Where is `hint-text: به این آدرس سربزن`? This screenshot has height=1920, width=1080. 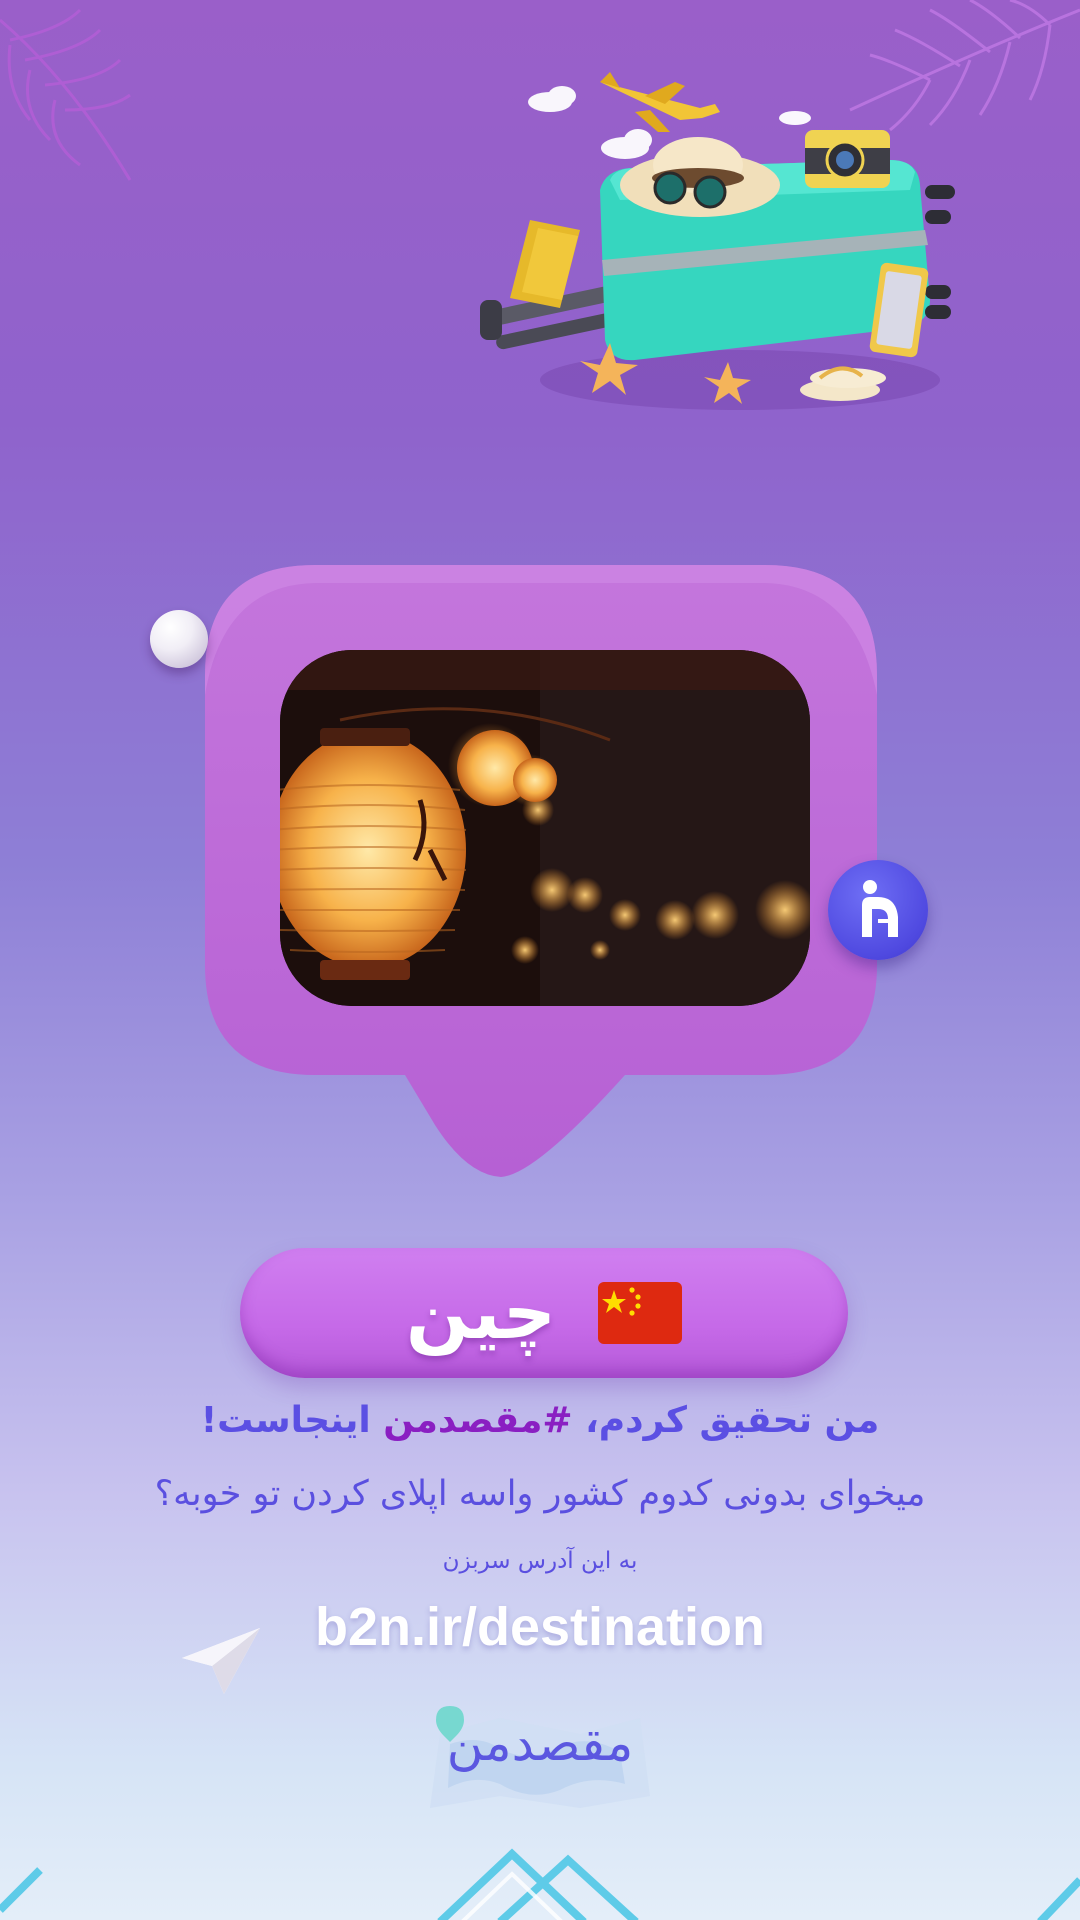 hint-text: به این آدرس سربزن is located at coordinates (540, 1561).